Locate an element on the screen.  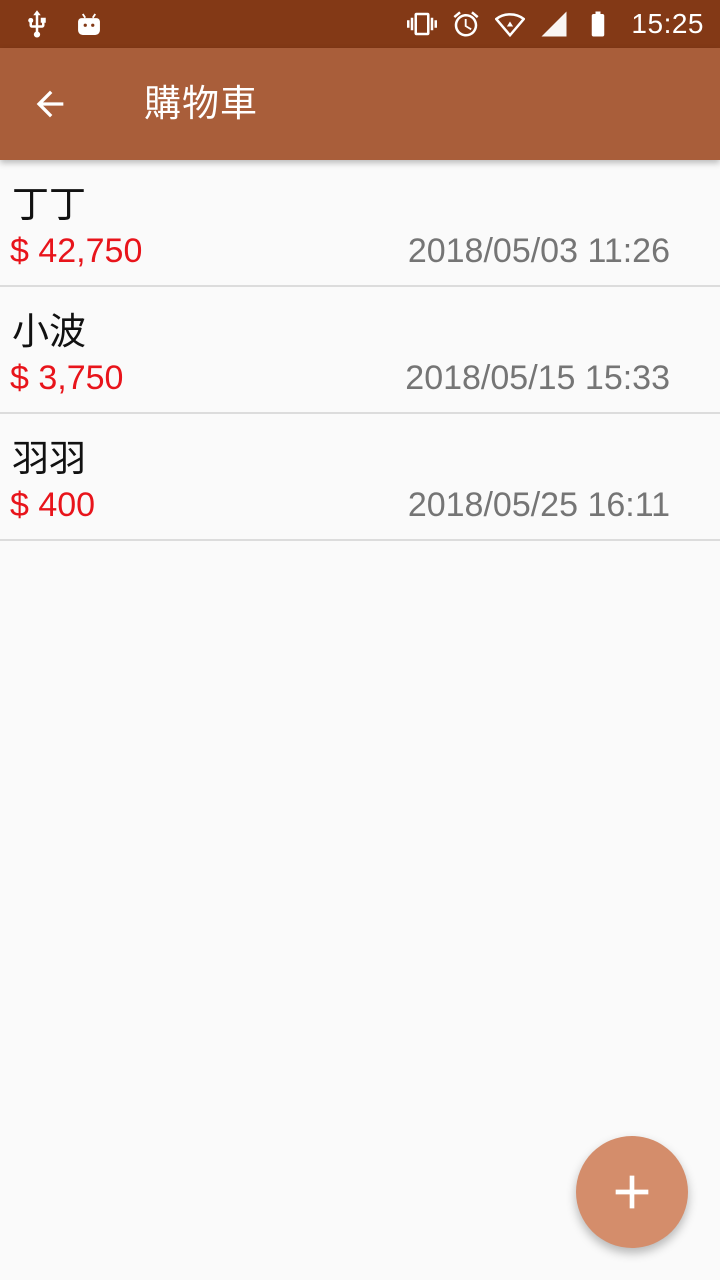
list-item: 羽羽 $ 400 2018/05/25 16:11 is located at coordinates (360, 477).